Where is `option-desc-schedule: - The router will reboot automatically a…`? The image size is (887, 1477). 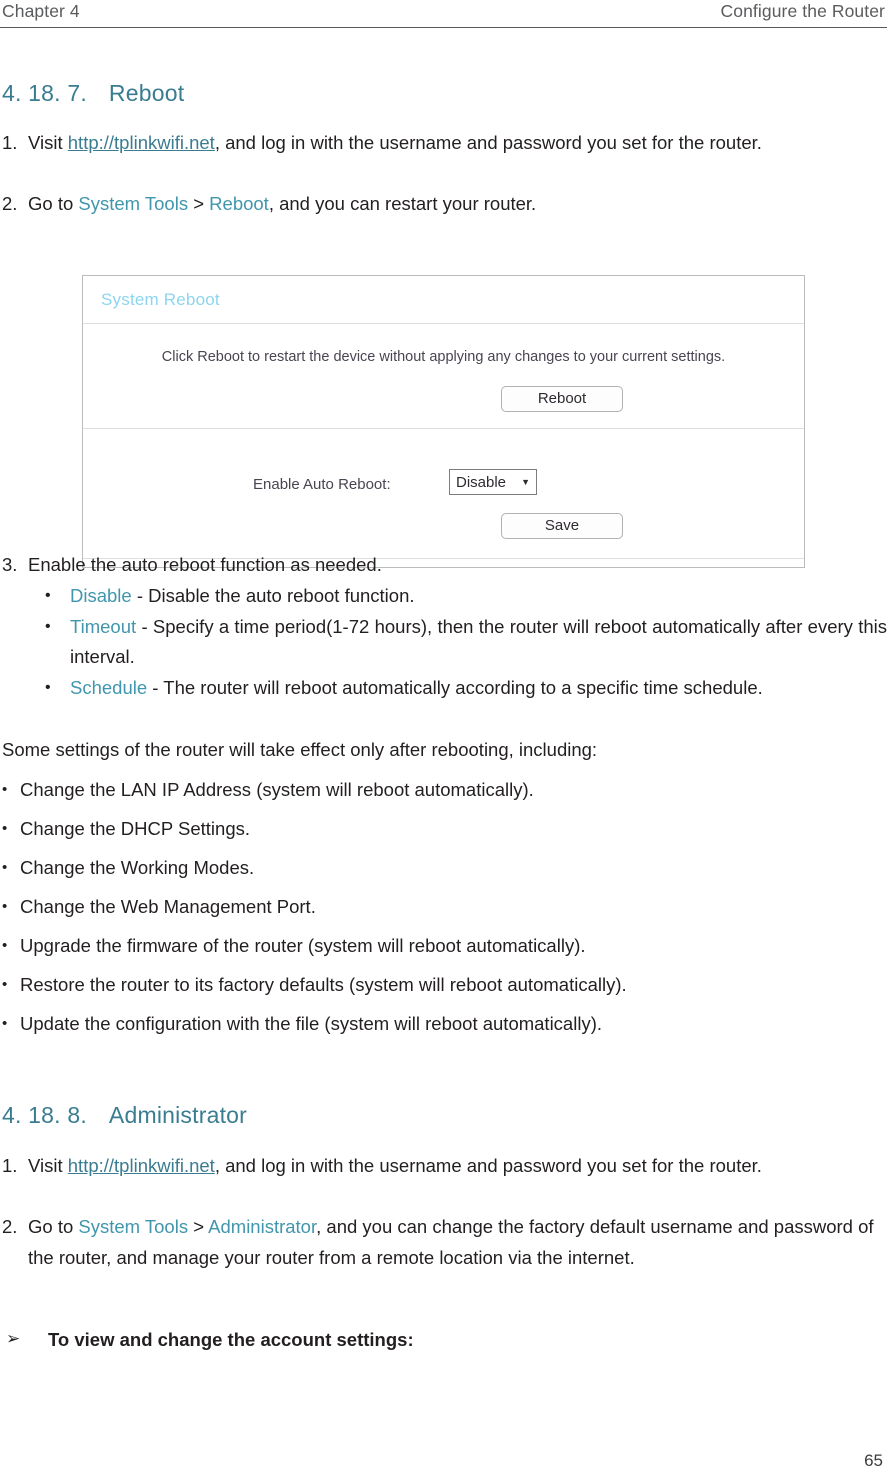 option-desc-schedule: - The router will reboot automatically a… is located at coordinates (455, 687).